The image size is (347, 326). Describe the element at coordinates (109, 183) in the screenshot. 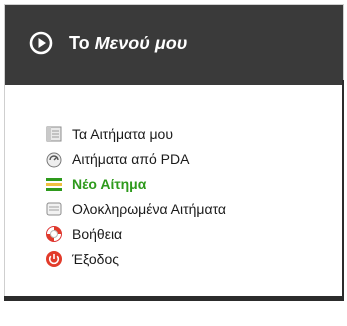

I see `menu-item-label: Νέο Αίτημα` at that location.